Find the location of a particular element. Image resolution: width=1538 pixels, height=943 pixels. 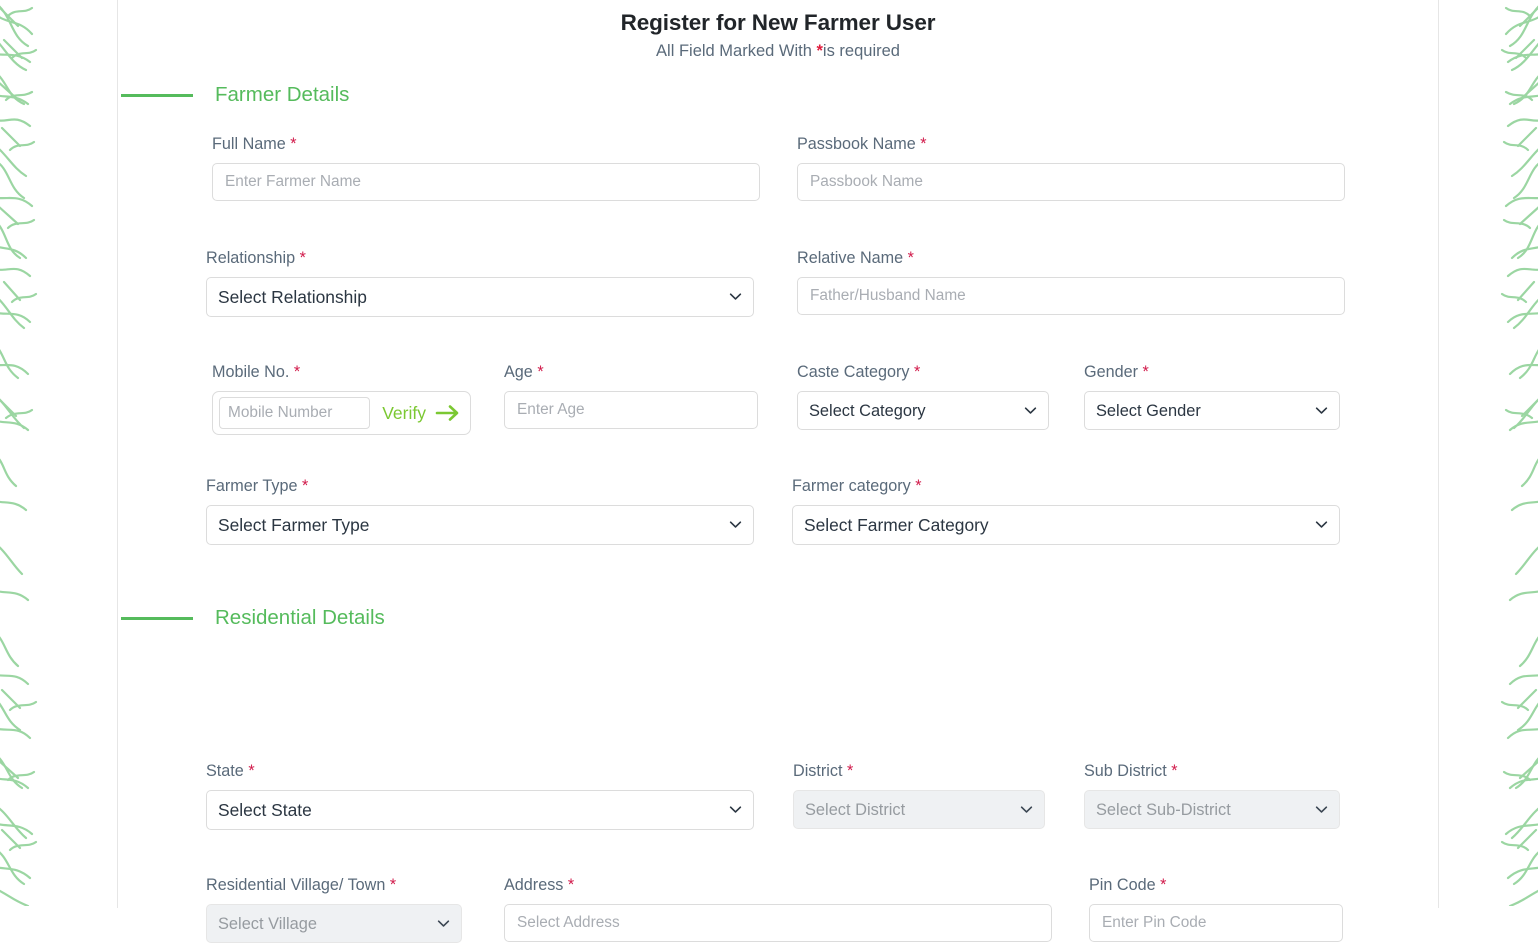

field-pin-code: Pin Code * is located at coordinates (1216, 909).